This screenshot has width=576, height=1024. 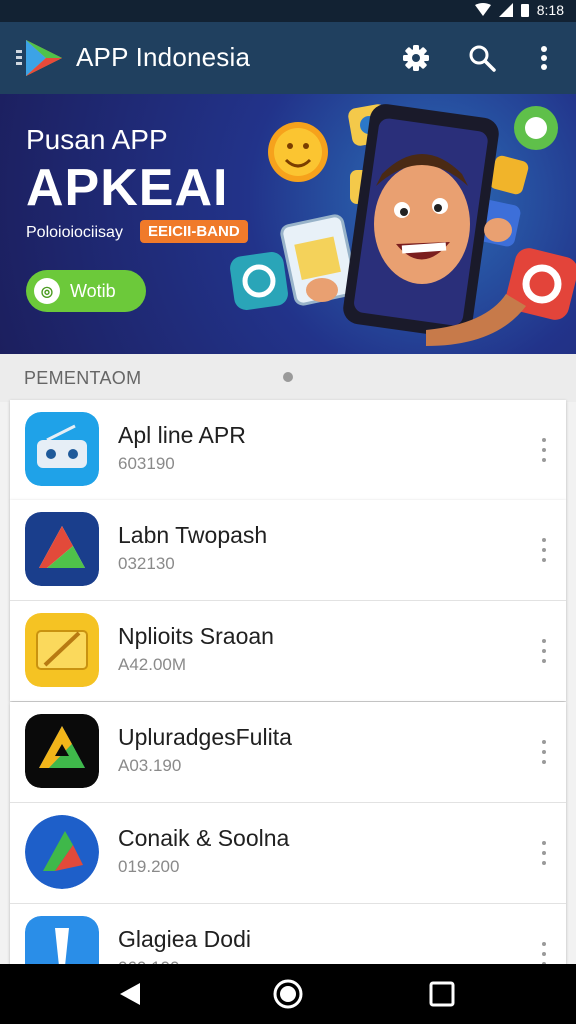 I want to click on status-time: 8:18, so click(x=550, y=10).